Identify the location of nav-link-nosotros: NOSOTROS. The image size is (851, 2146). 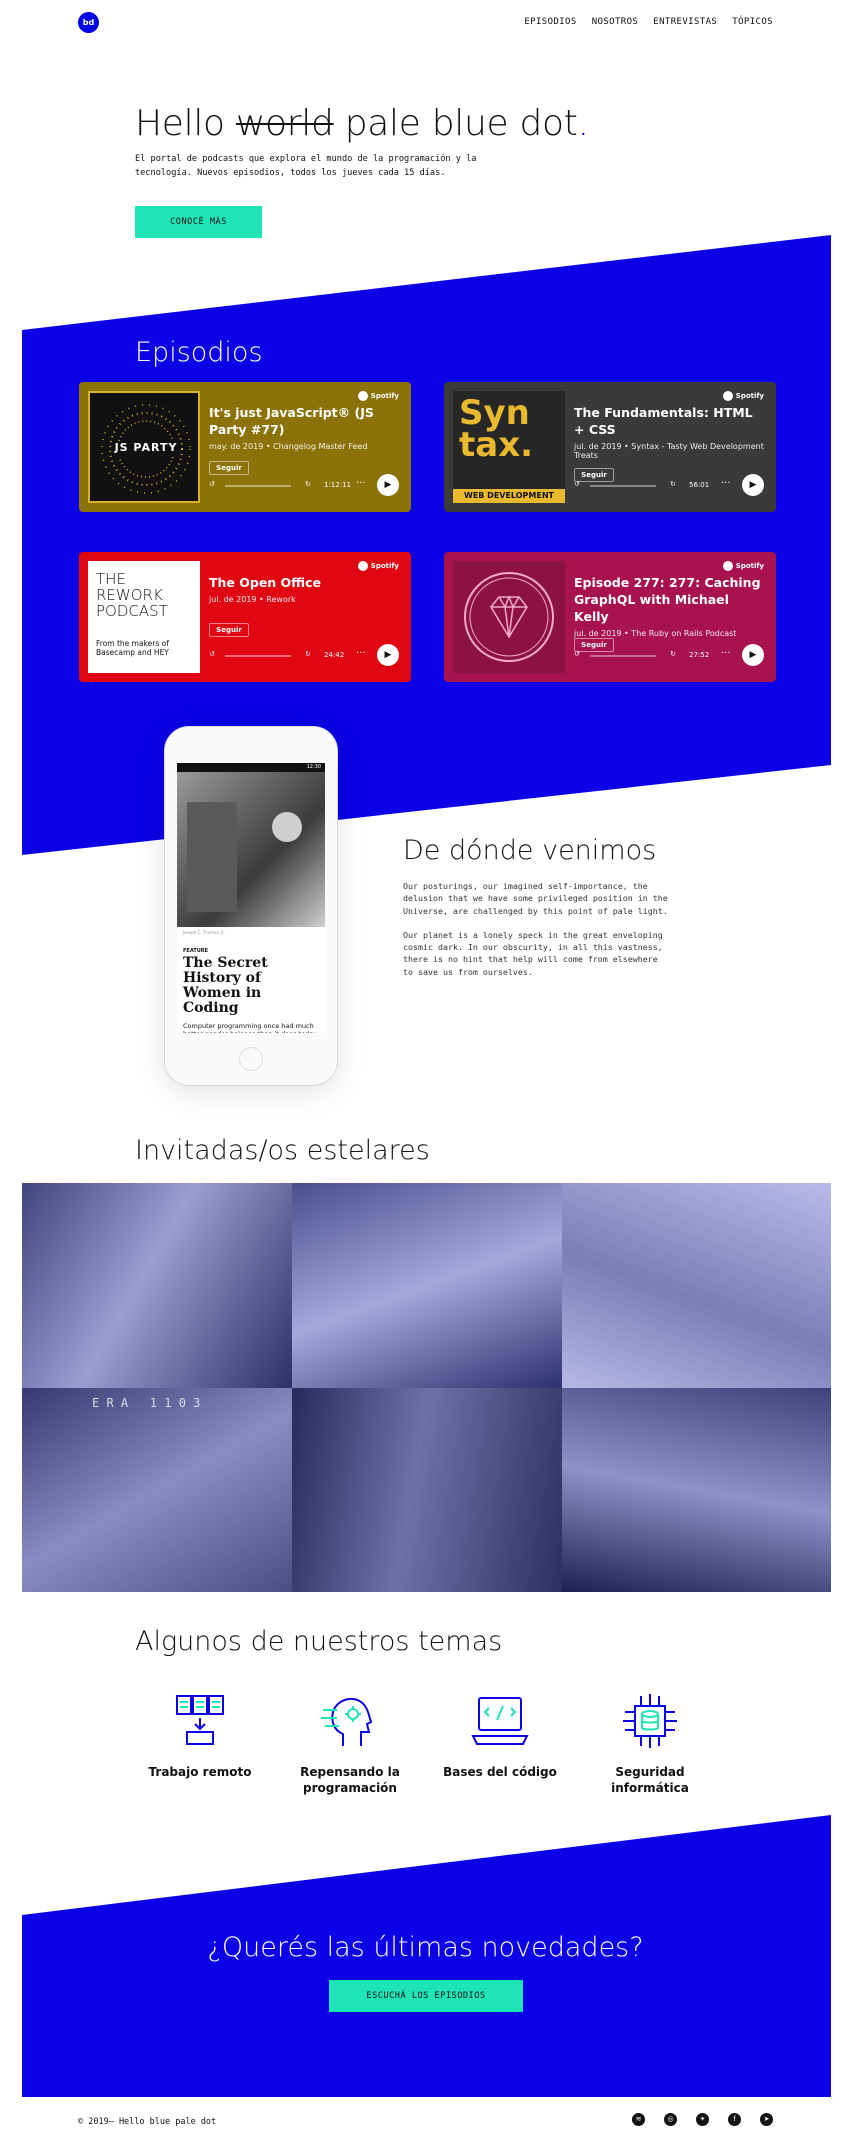
(615, 22).